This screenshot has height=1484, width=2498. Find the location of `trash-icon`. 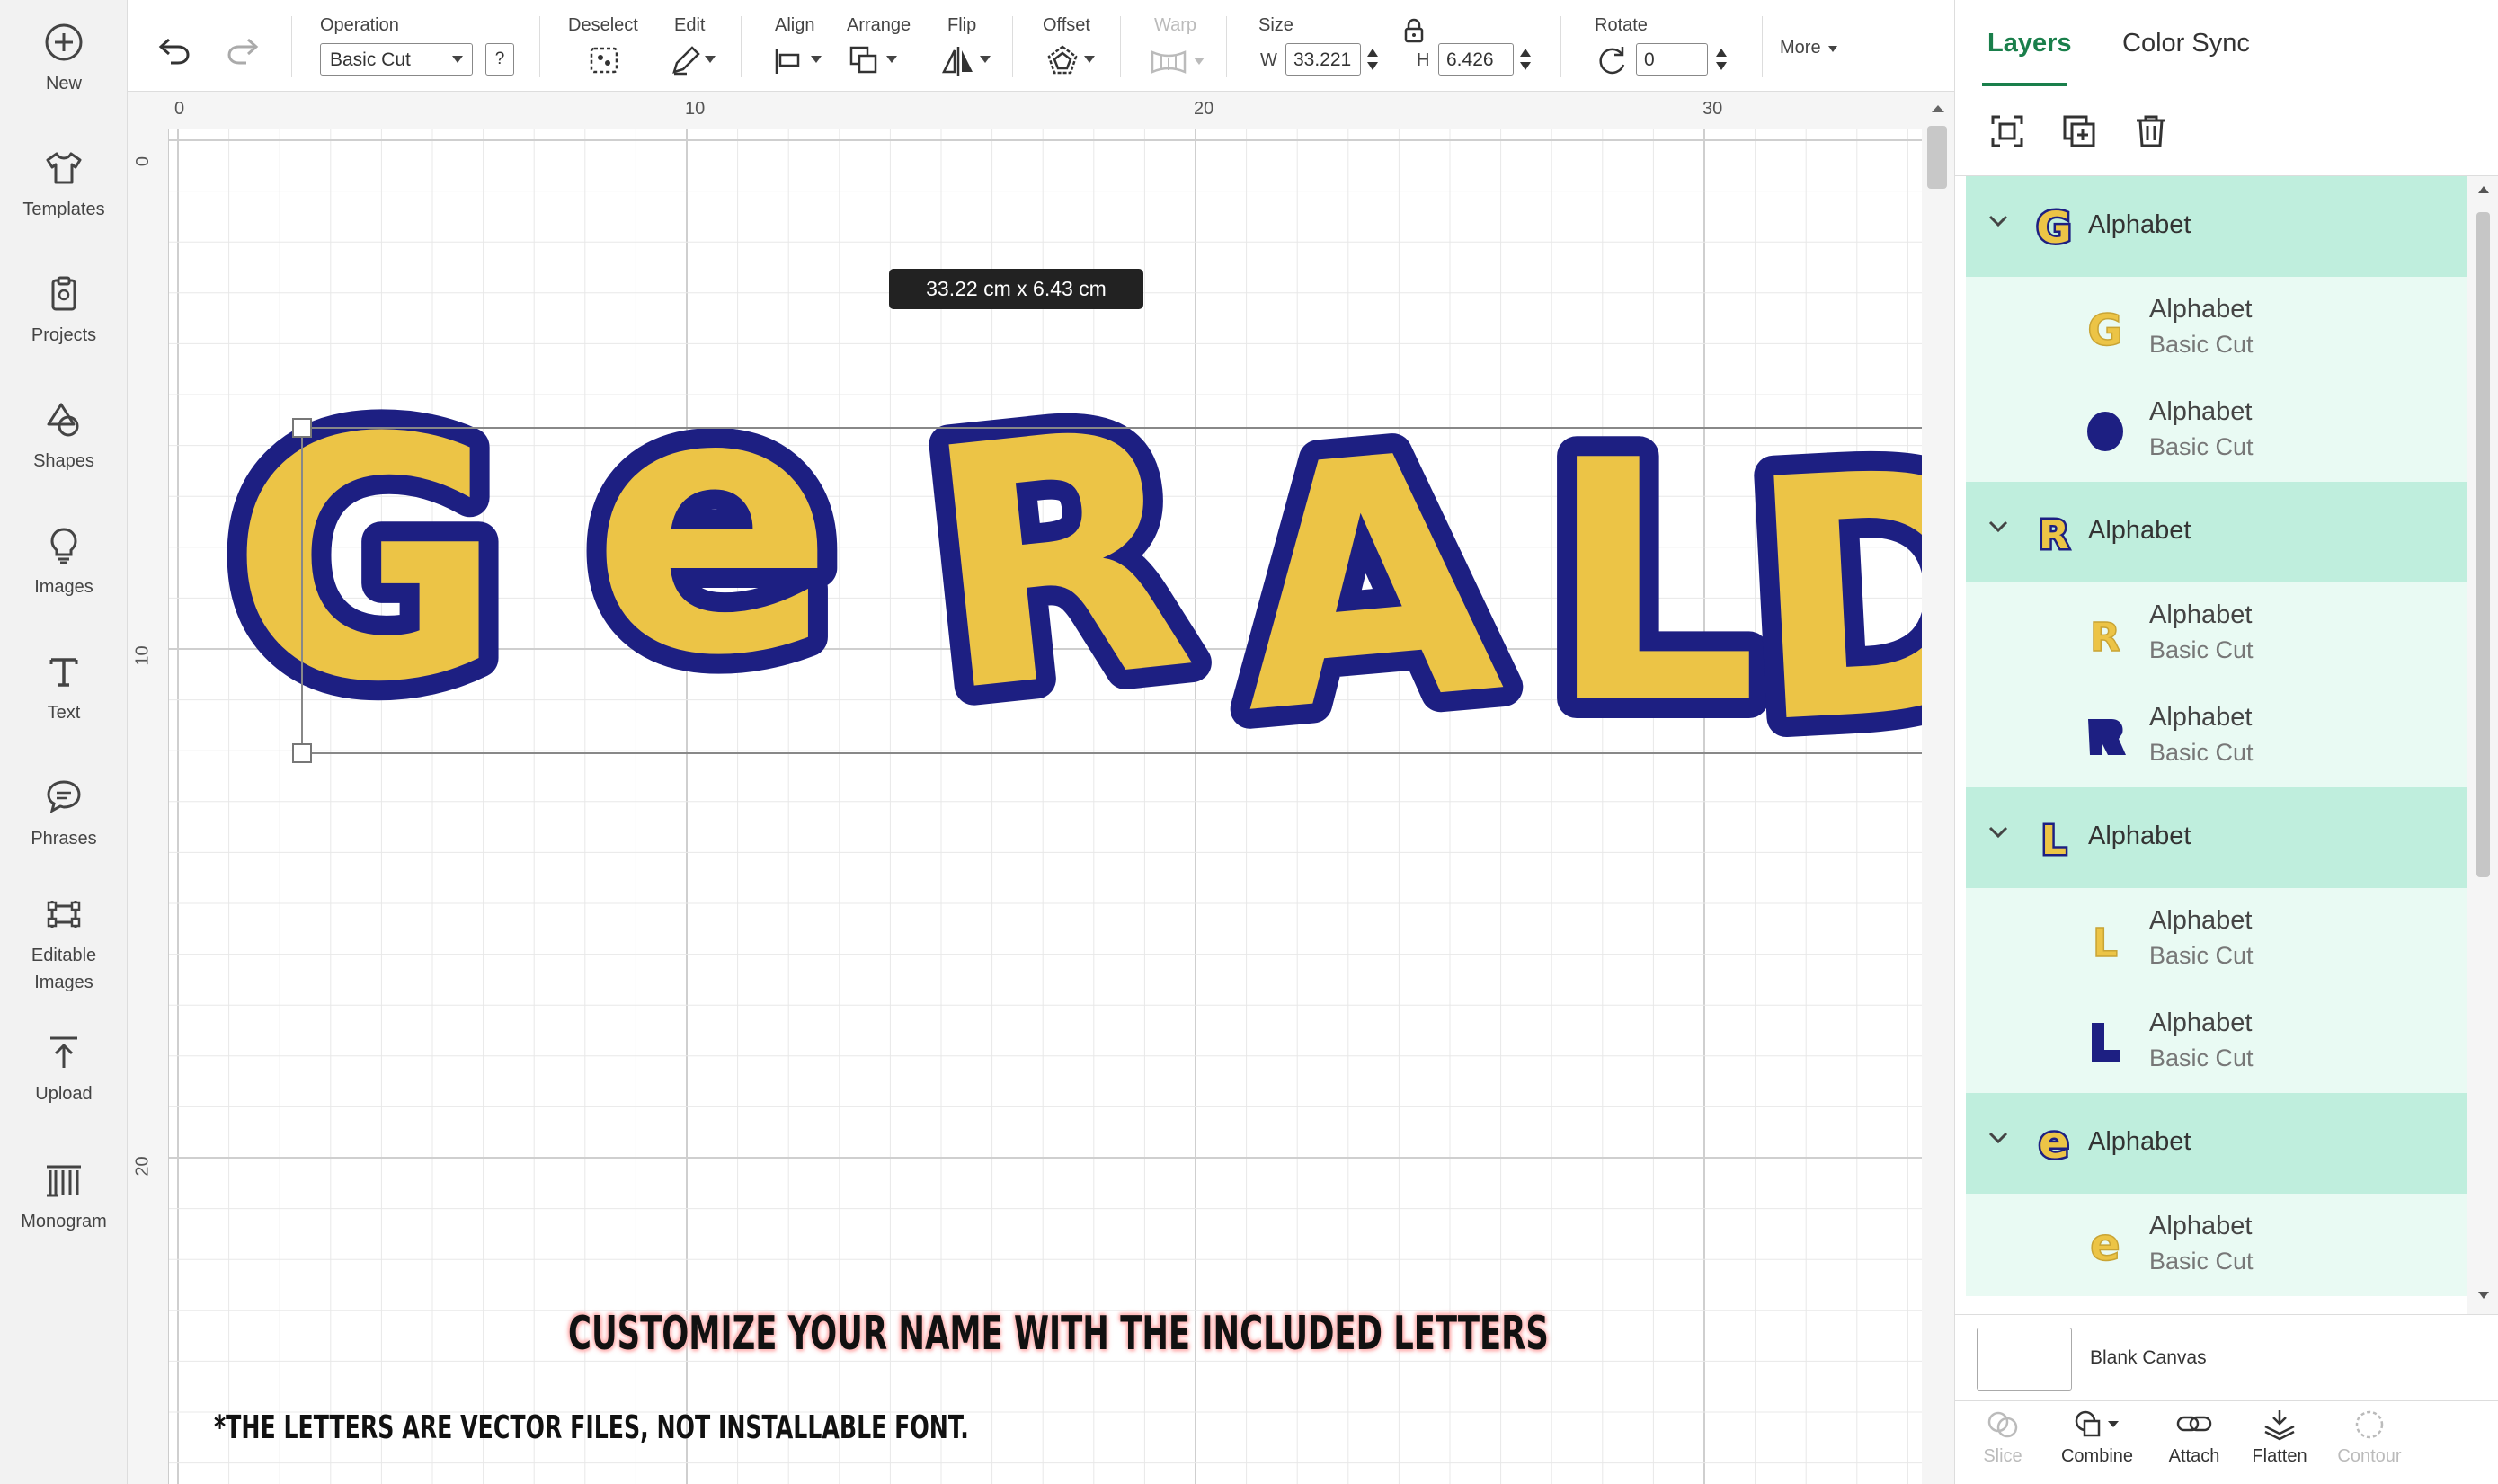

trash-icon is located at coordinates (2151, 131).